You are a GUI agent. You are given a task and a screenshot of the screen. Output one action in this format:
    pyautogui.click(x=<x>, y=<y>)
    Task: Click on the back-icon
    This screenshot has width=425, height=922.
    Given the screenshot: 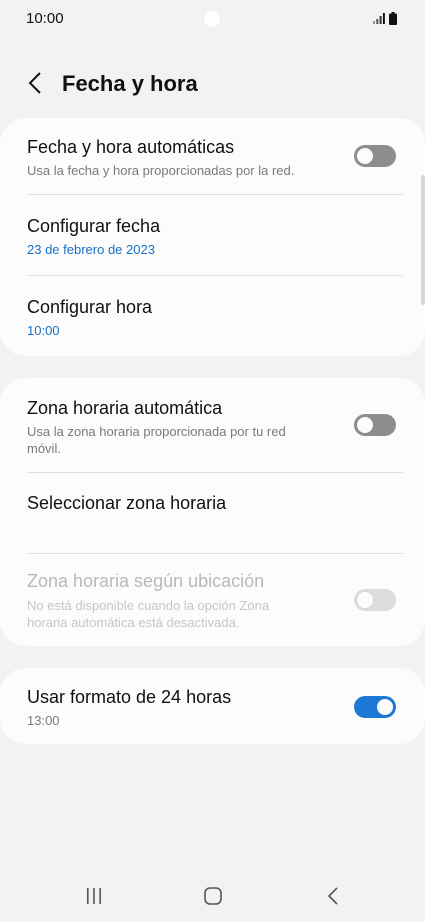 What is the action you would take?
    pyautogui.click(x=332, y=896)
    